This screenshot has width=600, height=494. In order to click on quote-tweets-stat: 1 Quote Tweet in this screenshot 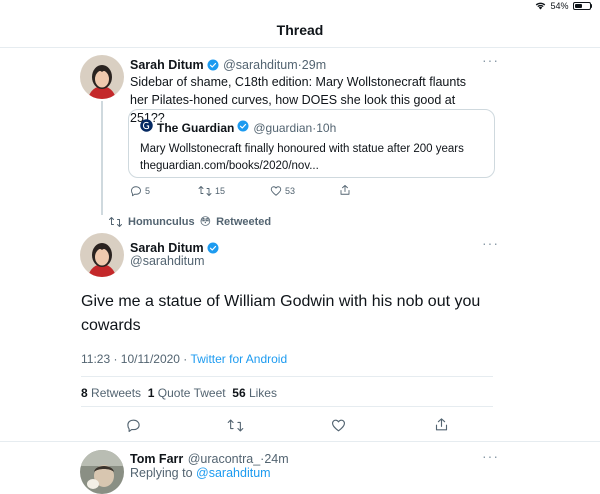, I will do `click(187, 393)`.